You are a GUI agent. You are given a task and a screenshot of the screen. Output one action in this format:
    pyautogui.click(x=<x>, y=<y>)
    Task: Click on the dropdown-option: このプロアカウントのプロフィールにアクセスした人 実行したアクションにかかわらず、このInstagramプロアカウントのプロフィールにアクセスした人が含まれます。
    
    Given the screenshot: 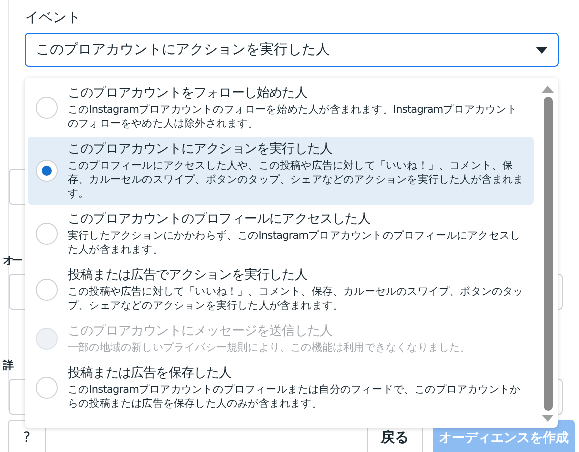 What is the action you would take?
    pyautogui.click(x=281, y=234)
    